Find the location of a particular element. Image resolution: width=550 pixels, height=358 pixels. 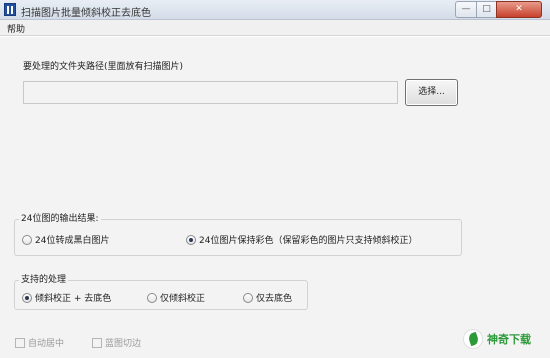

folder-path-input is located at coordinates (210, 92).